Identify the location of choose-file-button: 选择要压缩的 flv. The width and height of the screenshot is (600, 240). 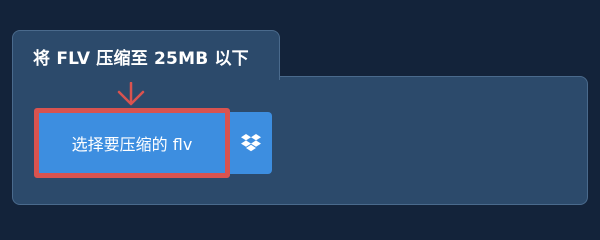
(132, 143).